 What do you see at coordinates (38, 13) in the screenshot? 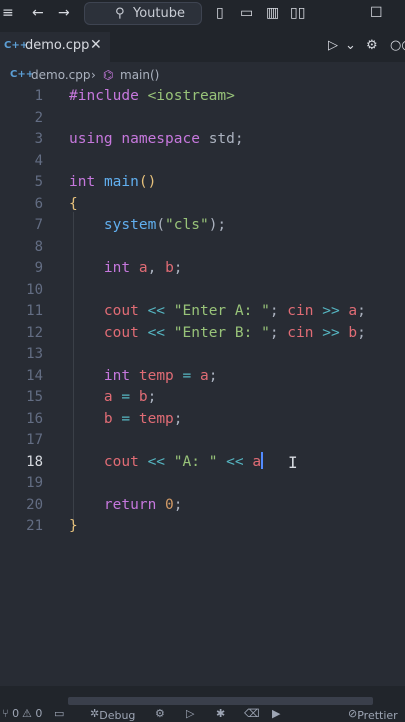
I see `back-icon: ←` at bounding box center [38, 13].